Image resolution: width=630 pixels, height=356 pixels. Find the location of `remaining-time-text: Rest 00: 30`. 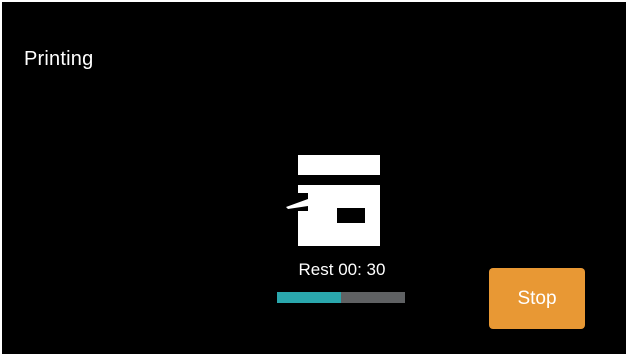

remaining-time-text: Rest 00: 30 is located at coordinates (342, 269).